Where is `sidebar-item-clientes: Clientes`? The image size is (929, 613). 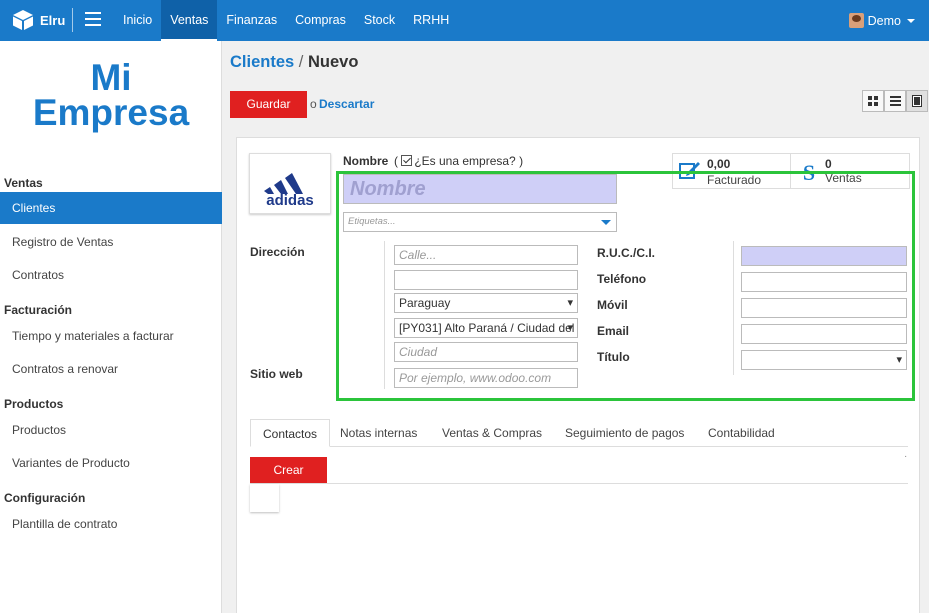 sidebar-item-clientes: Clientes is located at coordinates (111, 208).